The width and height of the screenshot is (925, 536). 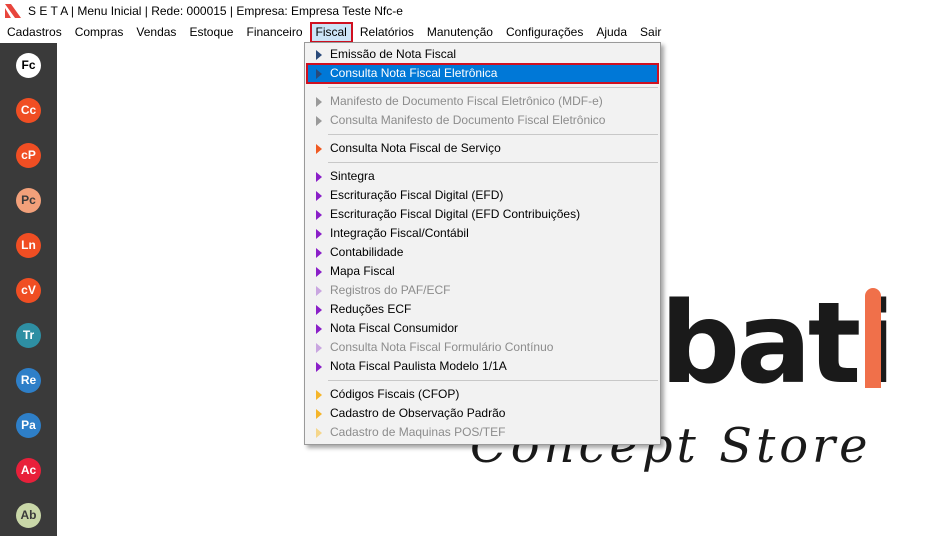 What do you see at coordinates (417, 195) in the screenshot?
I see `menu-item-label: Escrituração Fiscal Digital (EFD)` at bounding box center [417, 195].